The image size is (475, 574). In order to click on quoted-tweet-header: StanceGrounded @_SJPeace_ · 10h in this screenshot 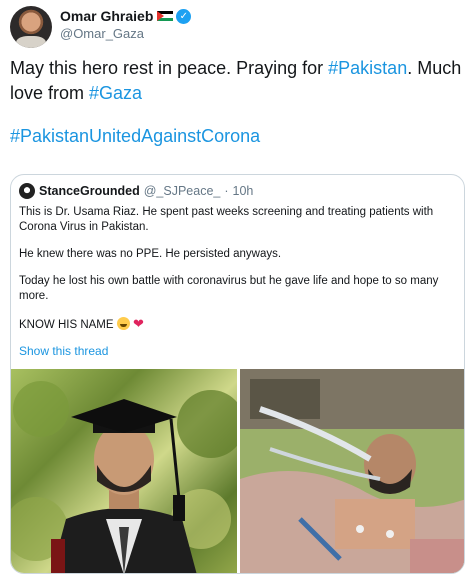, I will do `click(136, 191)`.